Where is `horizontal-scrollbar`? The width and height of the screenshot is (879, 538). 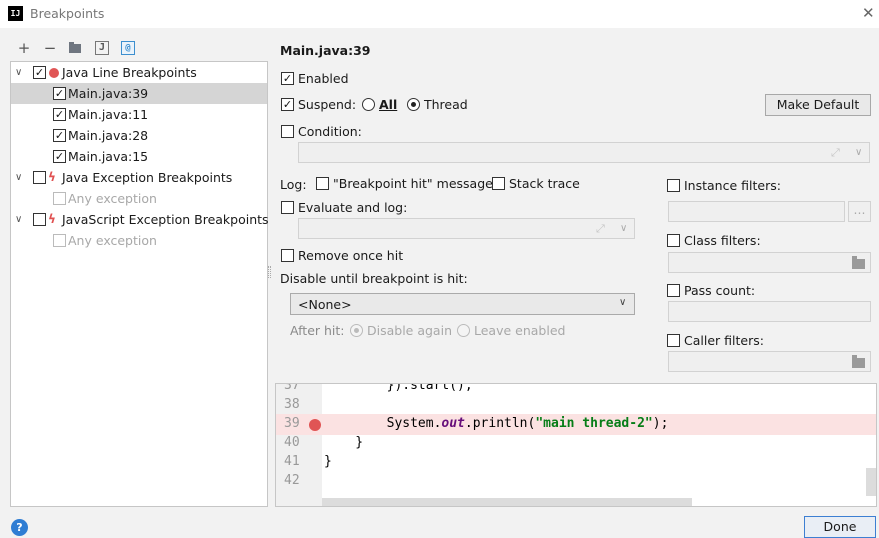
horizontal-scrollbar is located at coordinates (507, 502).